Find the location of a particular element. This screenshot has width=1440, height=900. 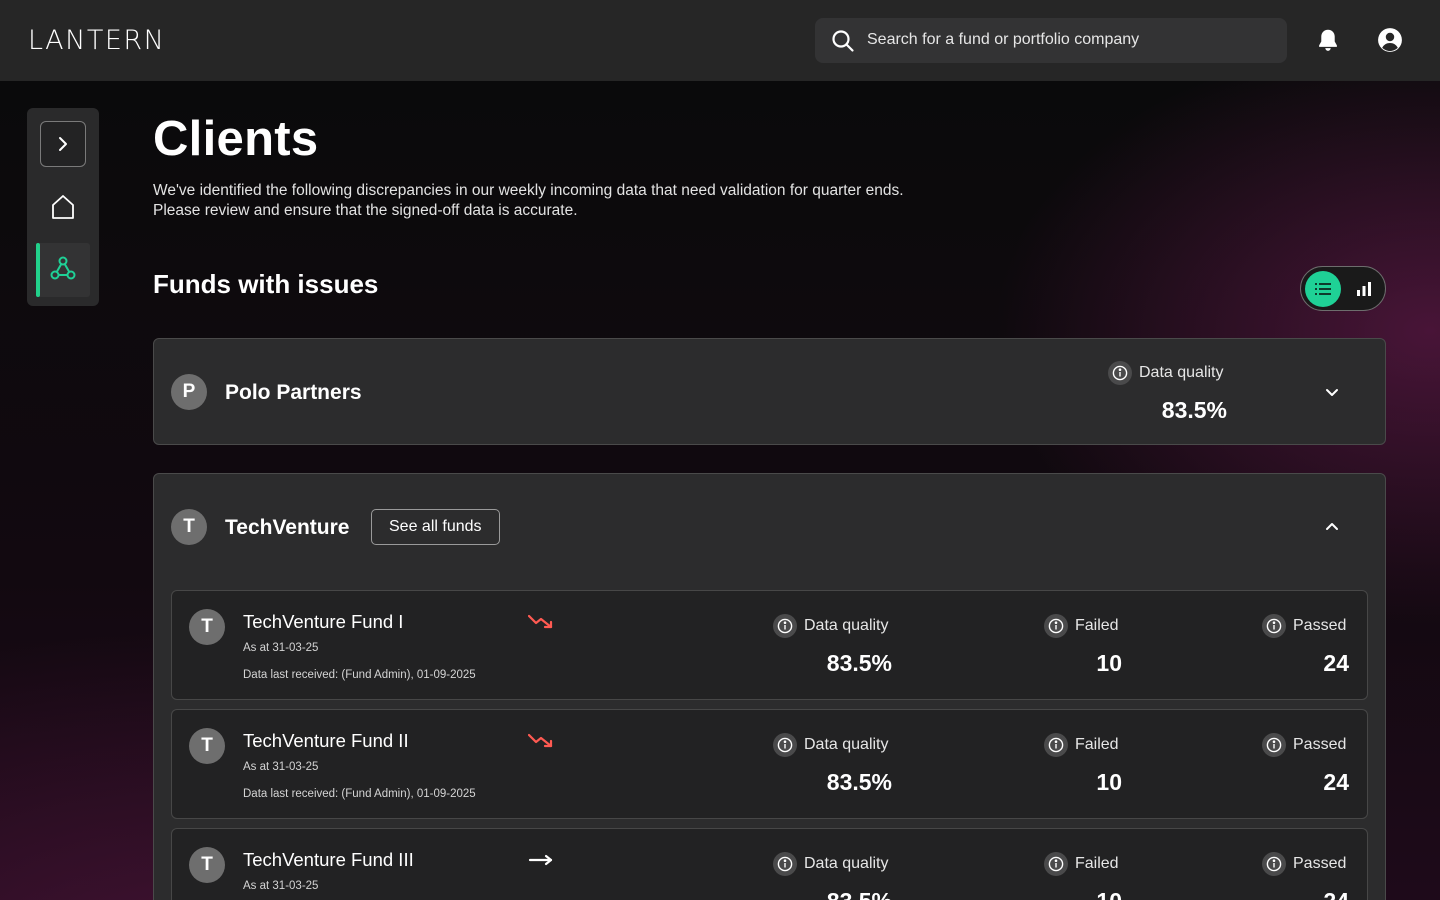

list-icon is located at coordinates (1323, 289).